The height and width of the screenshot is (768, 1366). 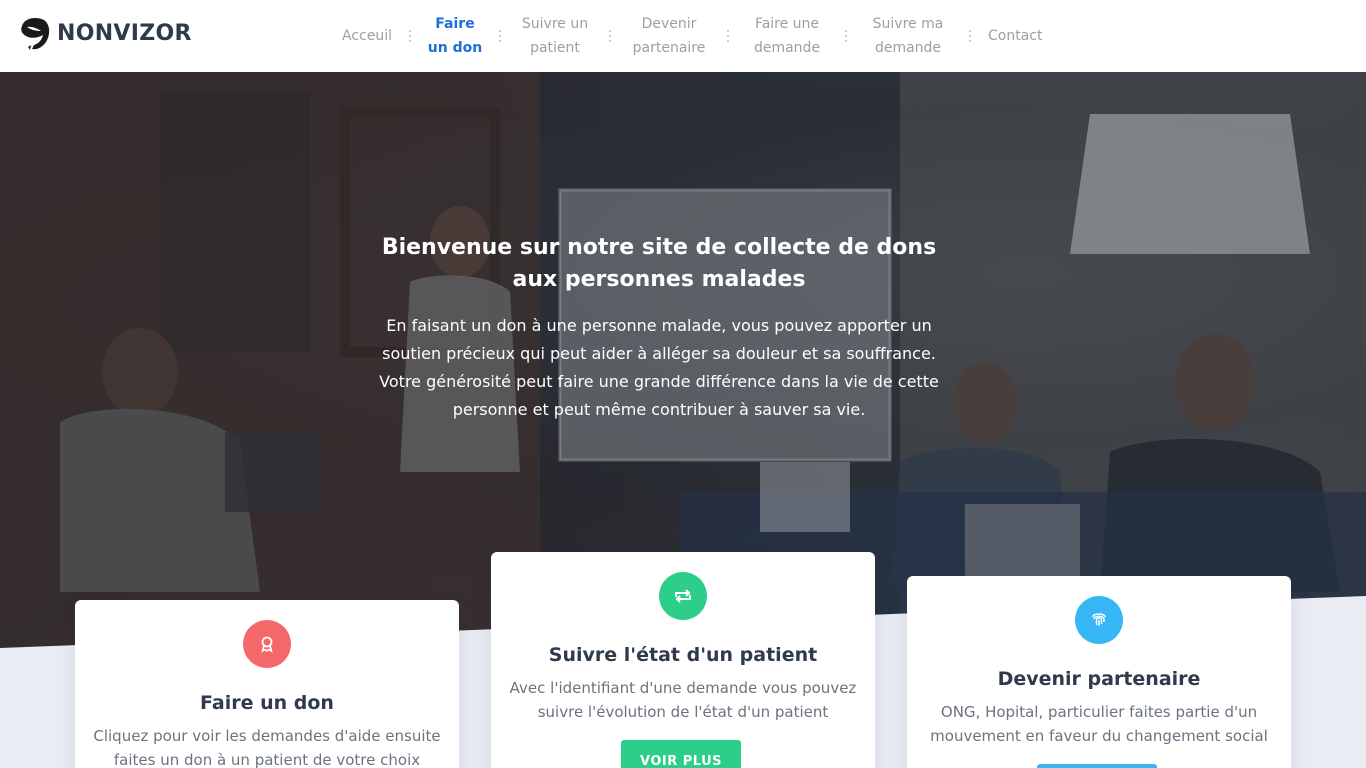 What do you see at coordinates (1097, 766) in the screenshot?
I see `card-button` at bounding box center [1097, 766].